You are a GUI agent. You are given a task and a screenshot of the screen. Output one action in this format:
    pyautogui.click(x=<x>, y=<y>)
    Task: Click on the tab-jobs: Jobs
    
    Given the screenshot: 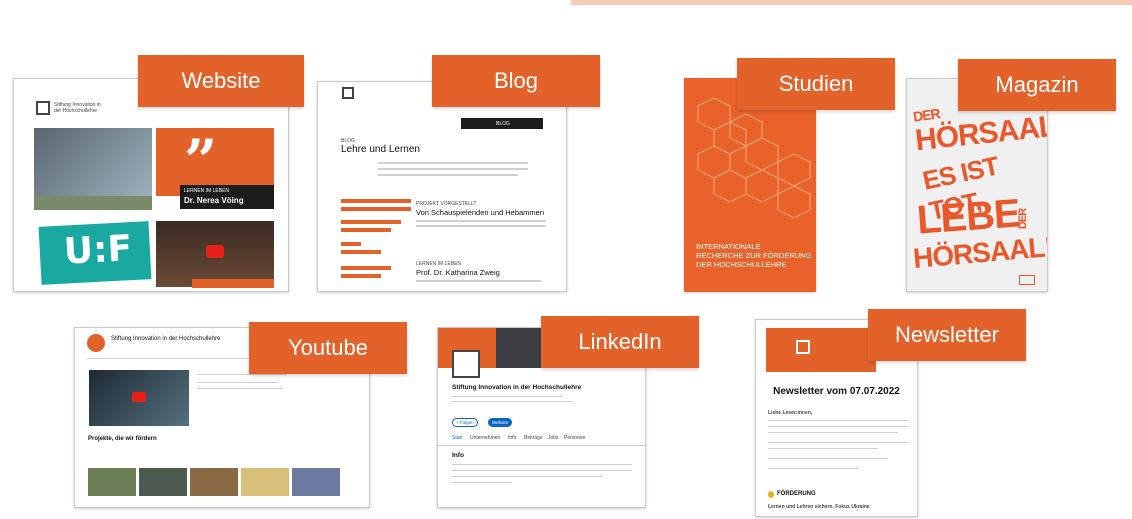 What is the action you would take?
    pyautogui.click(x=553, y=438)
    